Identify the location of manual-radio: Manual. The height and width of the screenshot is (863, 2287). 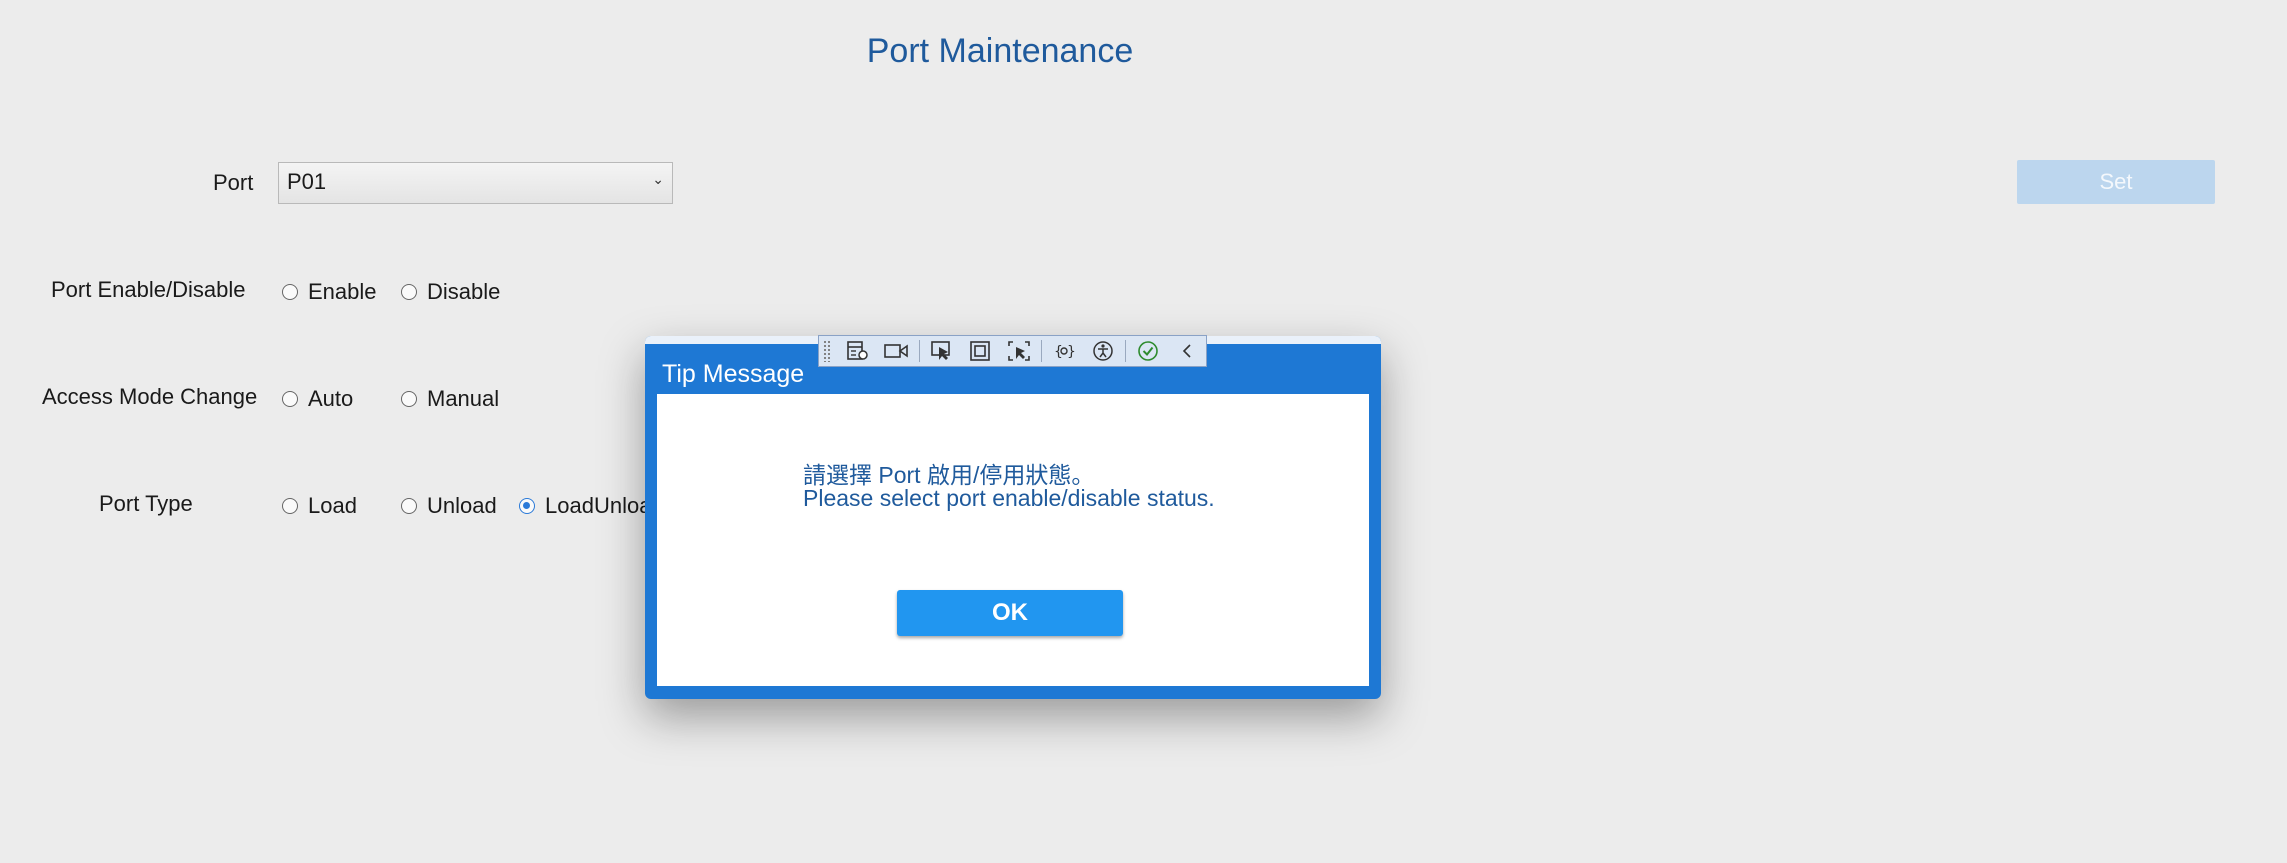
(450, 399).